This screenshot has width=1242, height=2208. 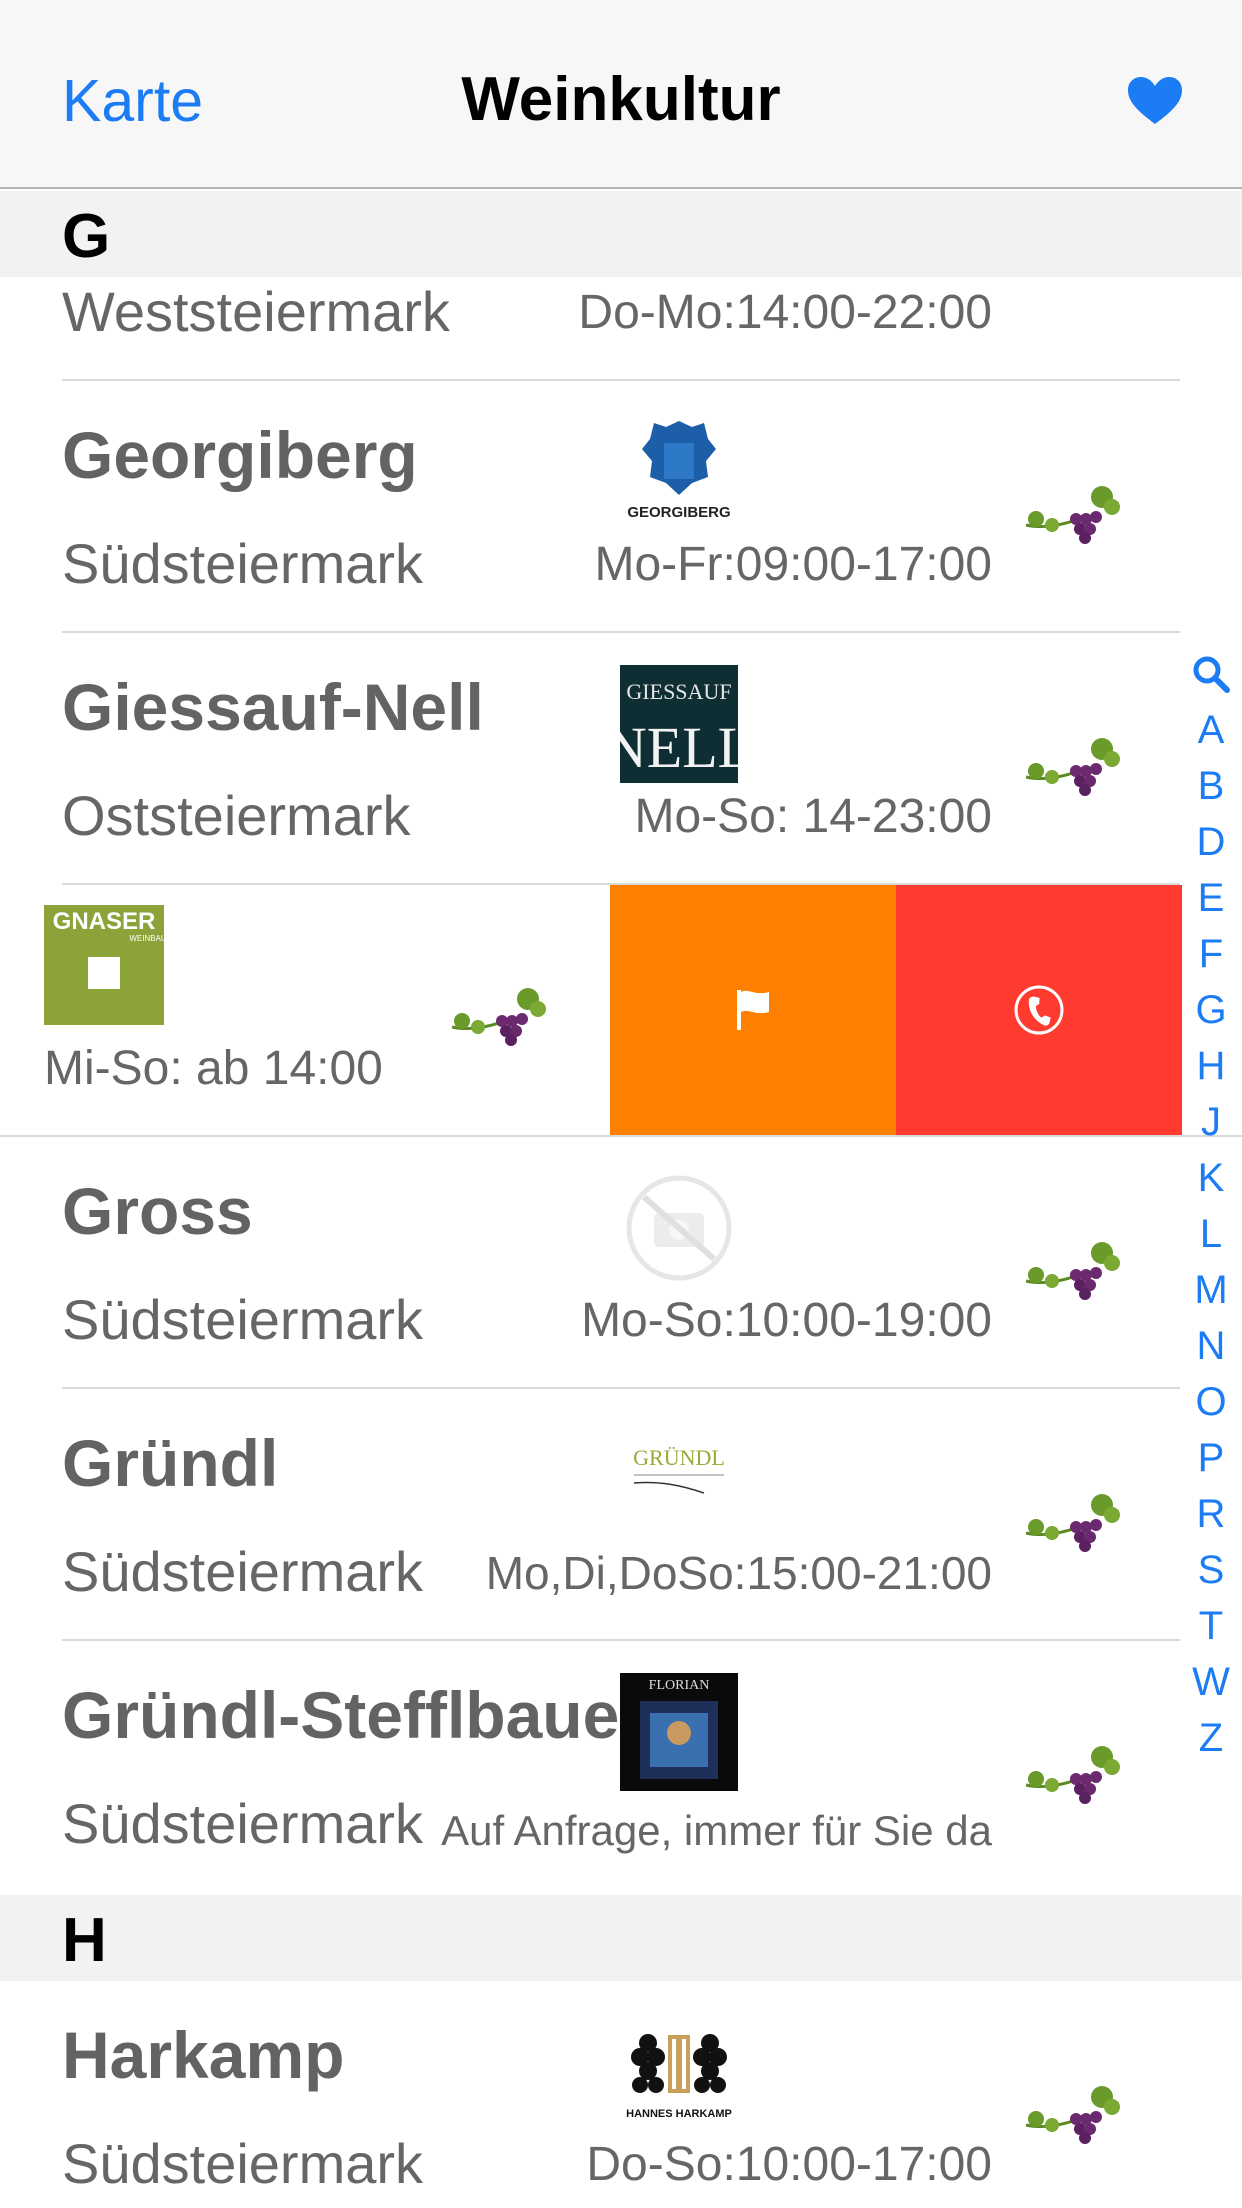 What do you see at coordinates (203, 2055) in the screenshot?
I see `winery-name: Harkamp` at bounding box center [203, 2055].